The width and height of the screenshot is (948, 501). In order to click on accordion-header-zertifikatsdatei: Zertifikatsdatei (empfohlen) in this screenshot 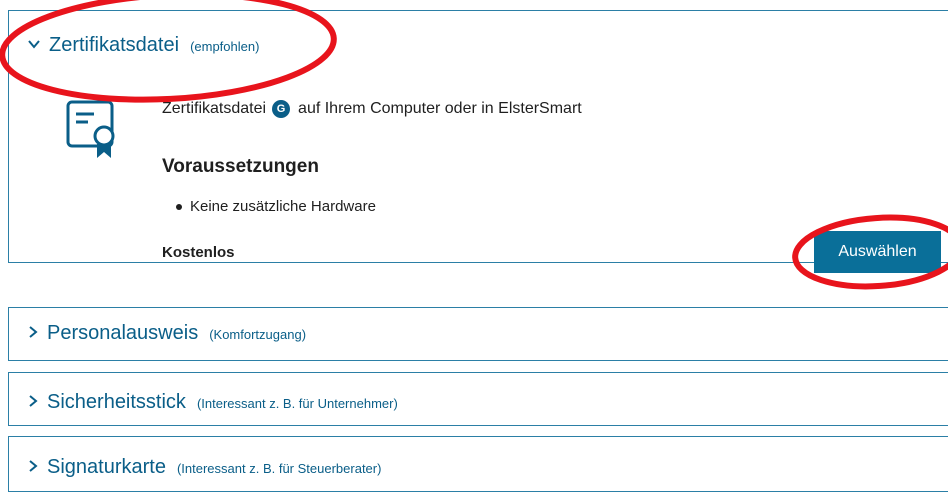, I will do `click(143, 45)`.